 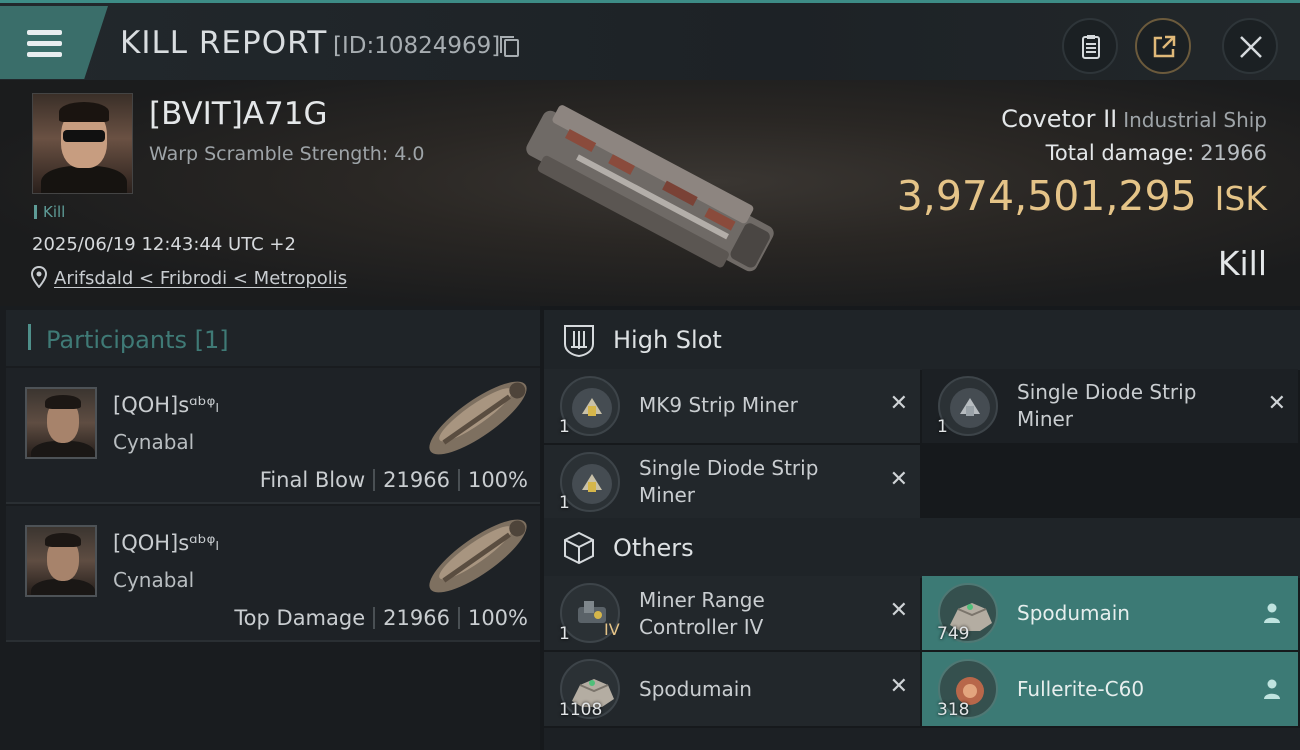 I want to click on share-icon, so click(x=1164, y=46).